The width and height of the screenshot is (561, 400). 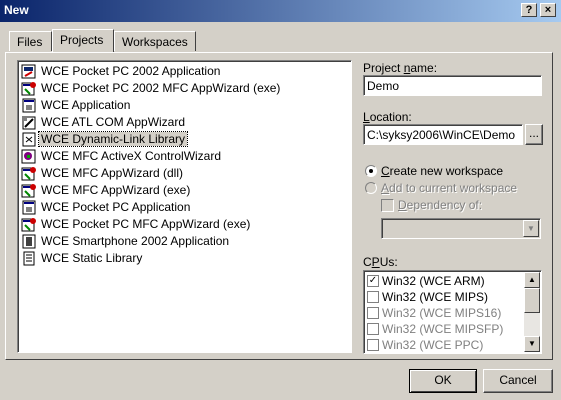 What do you see at coordinates (442, 313) in the screenshot?
I see `cpu-label: Win32 (WCE MIPS16)` at bounding box center [442, 313].